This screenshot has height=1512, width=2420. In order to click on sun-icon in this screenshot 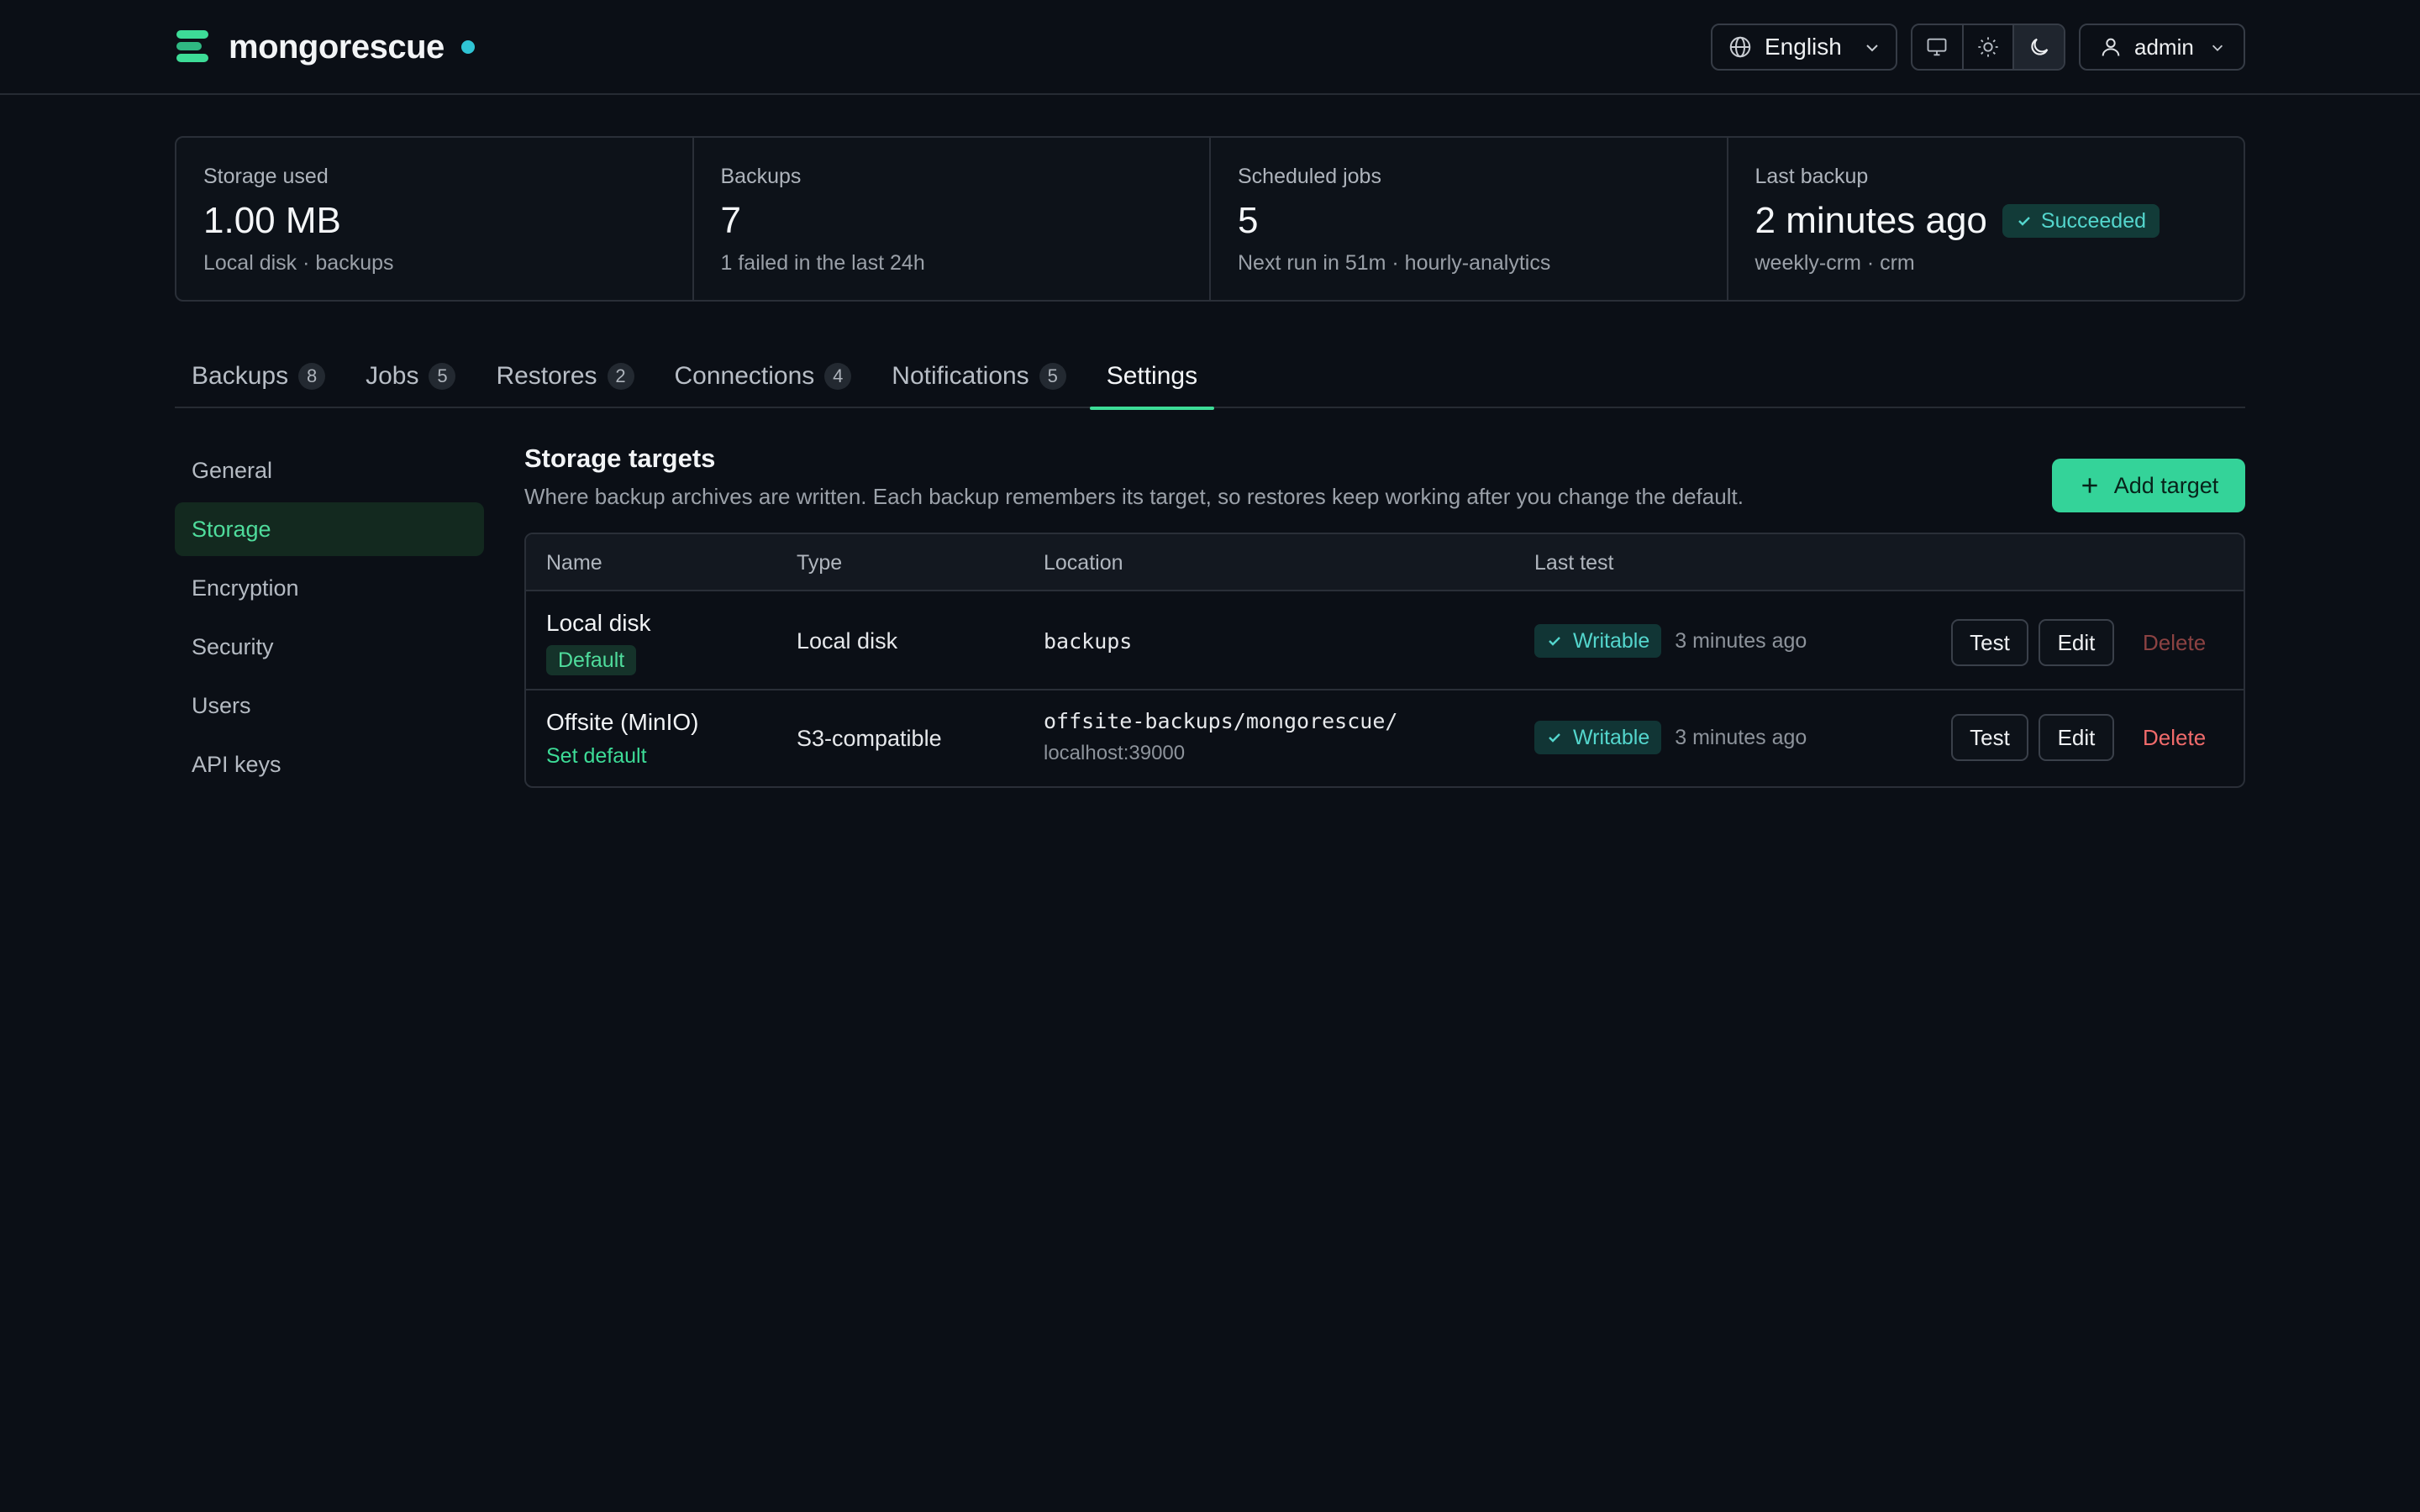, I will do `click(1988, 47)`.